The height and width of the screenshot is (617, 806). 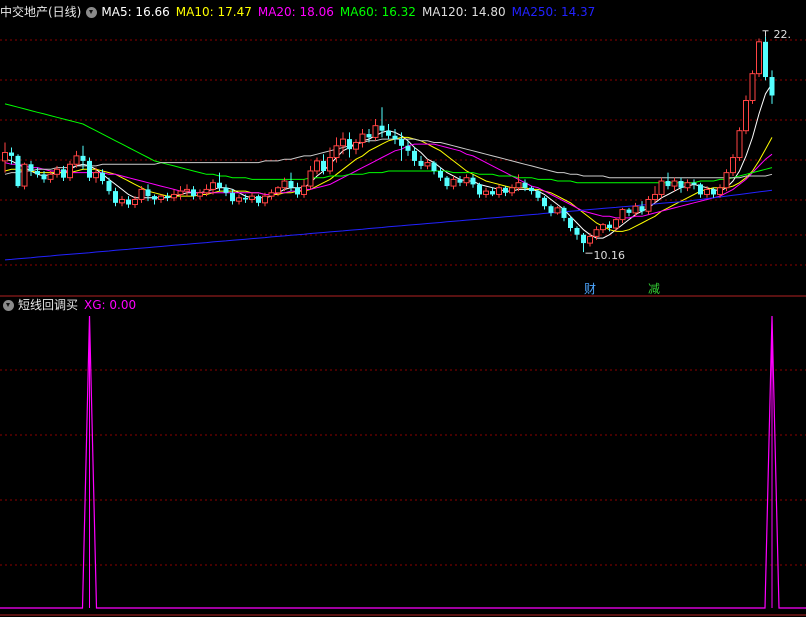 I want to click on indicator-title: 短线回调买, so click(x=48, y=305).